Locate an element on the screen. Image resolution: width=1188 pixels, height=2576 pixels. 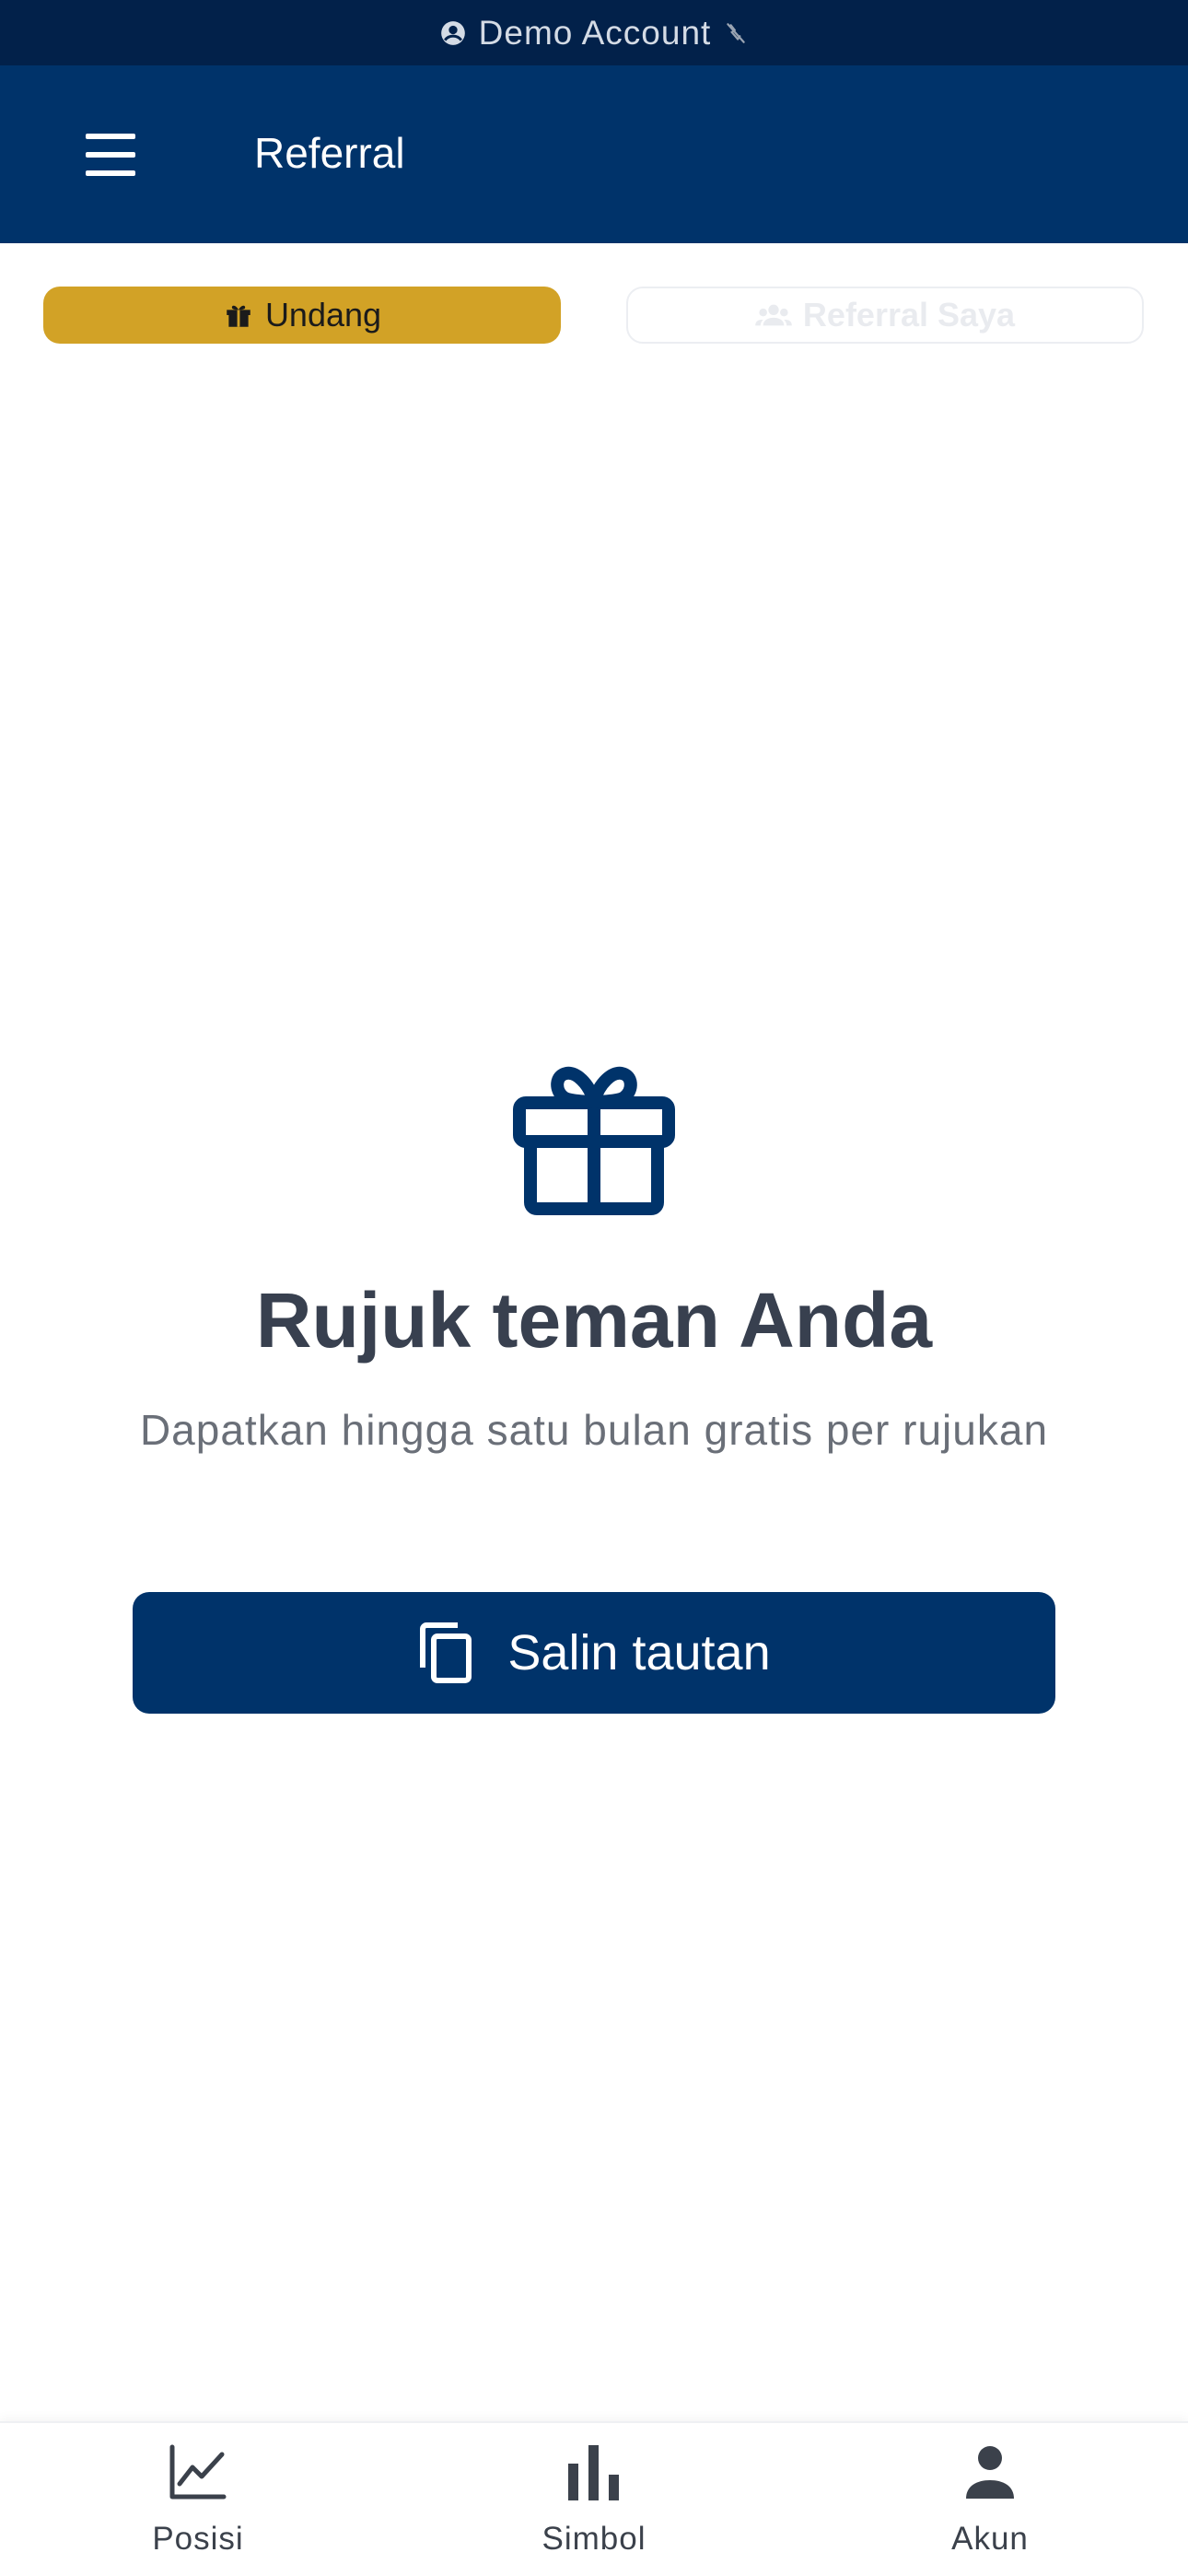
account-label: Demo Account is located at coordinates (595, 32).